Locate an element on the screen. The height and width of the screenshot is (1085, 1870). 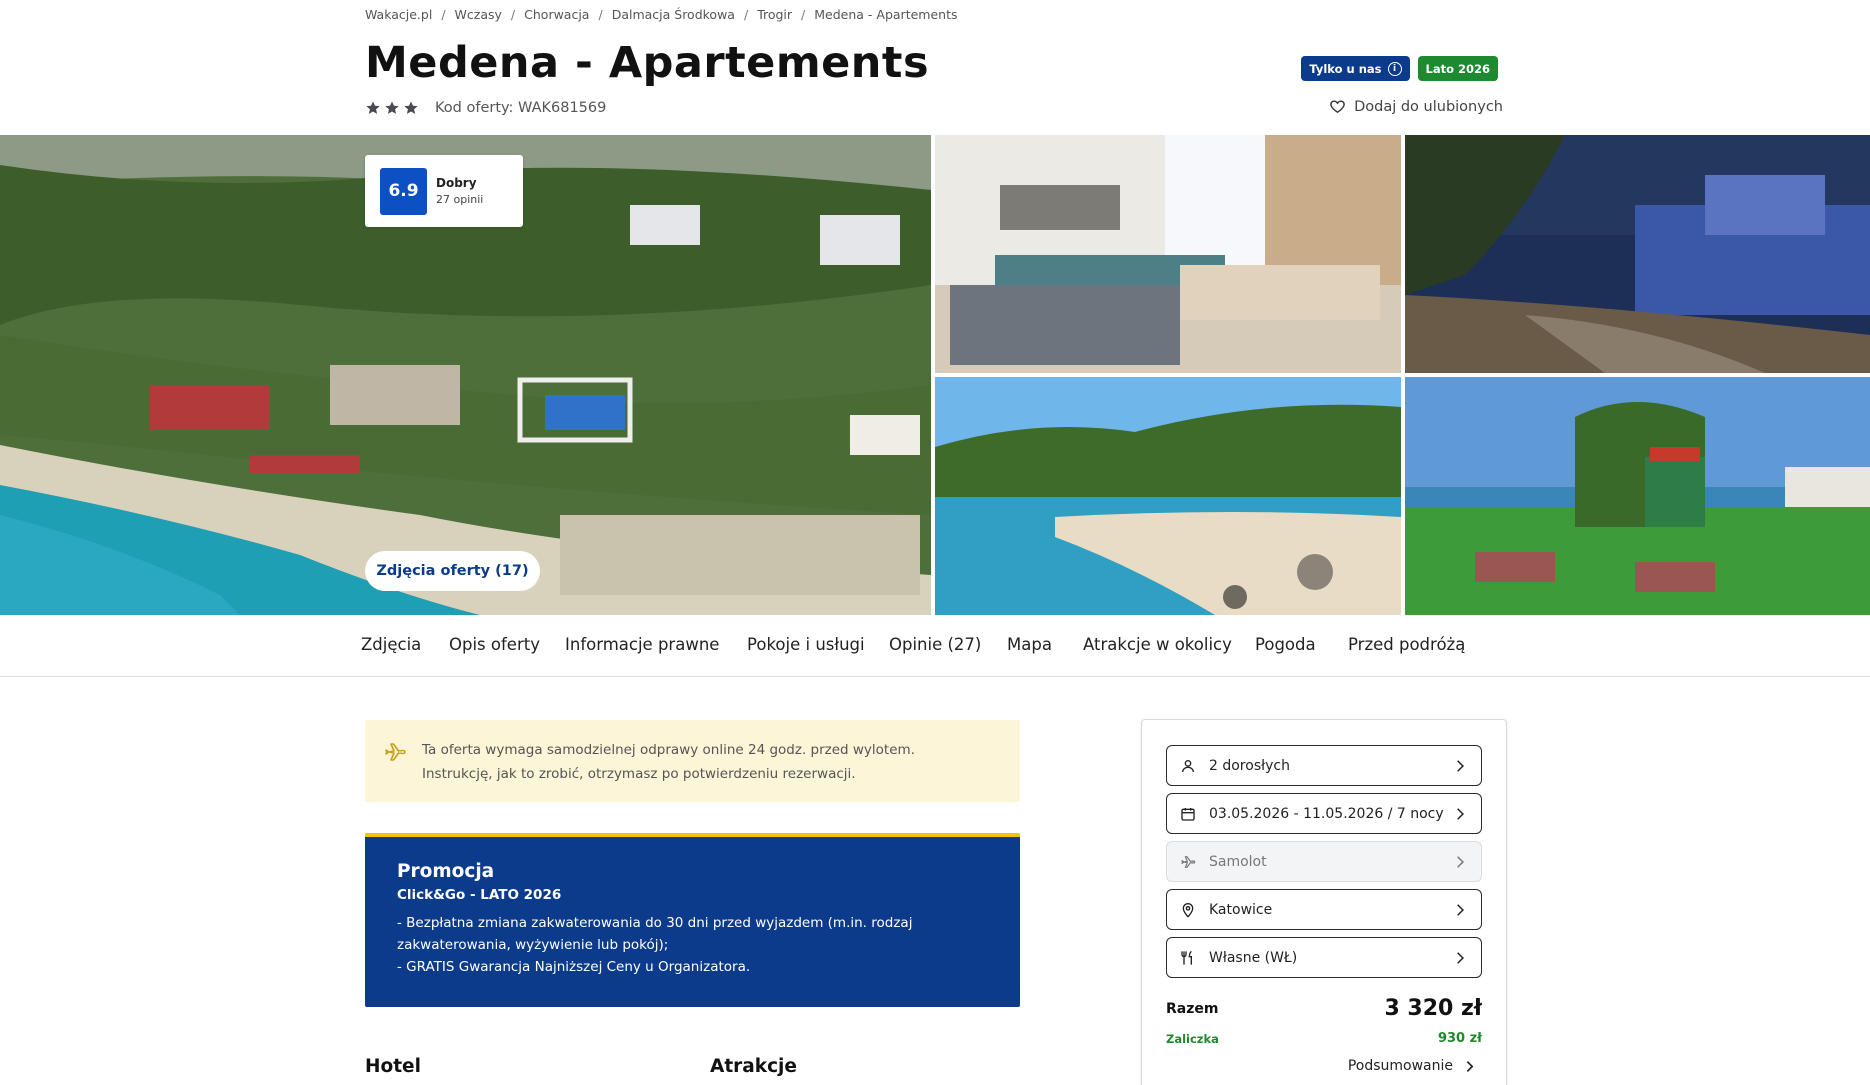
breadcrumb-item: Wakacje.pl is located at coordinates (398, 14).